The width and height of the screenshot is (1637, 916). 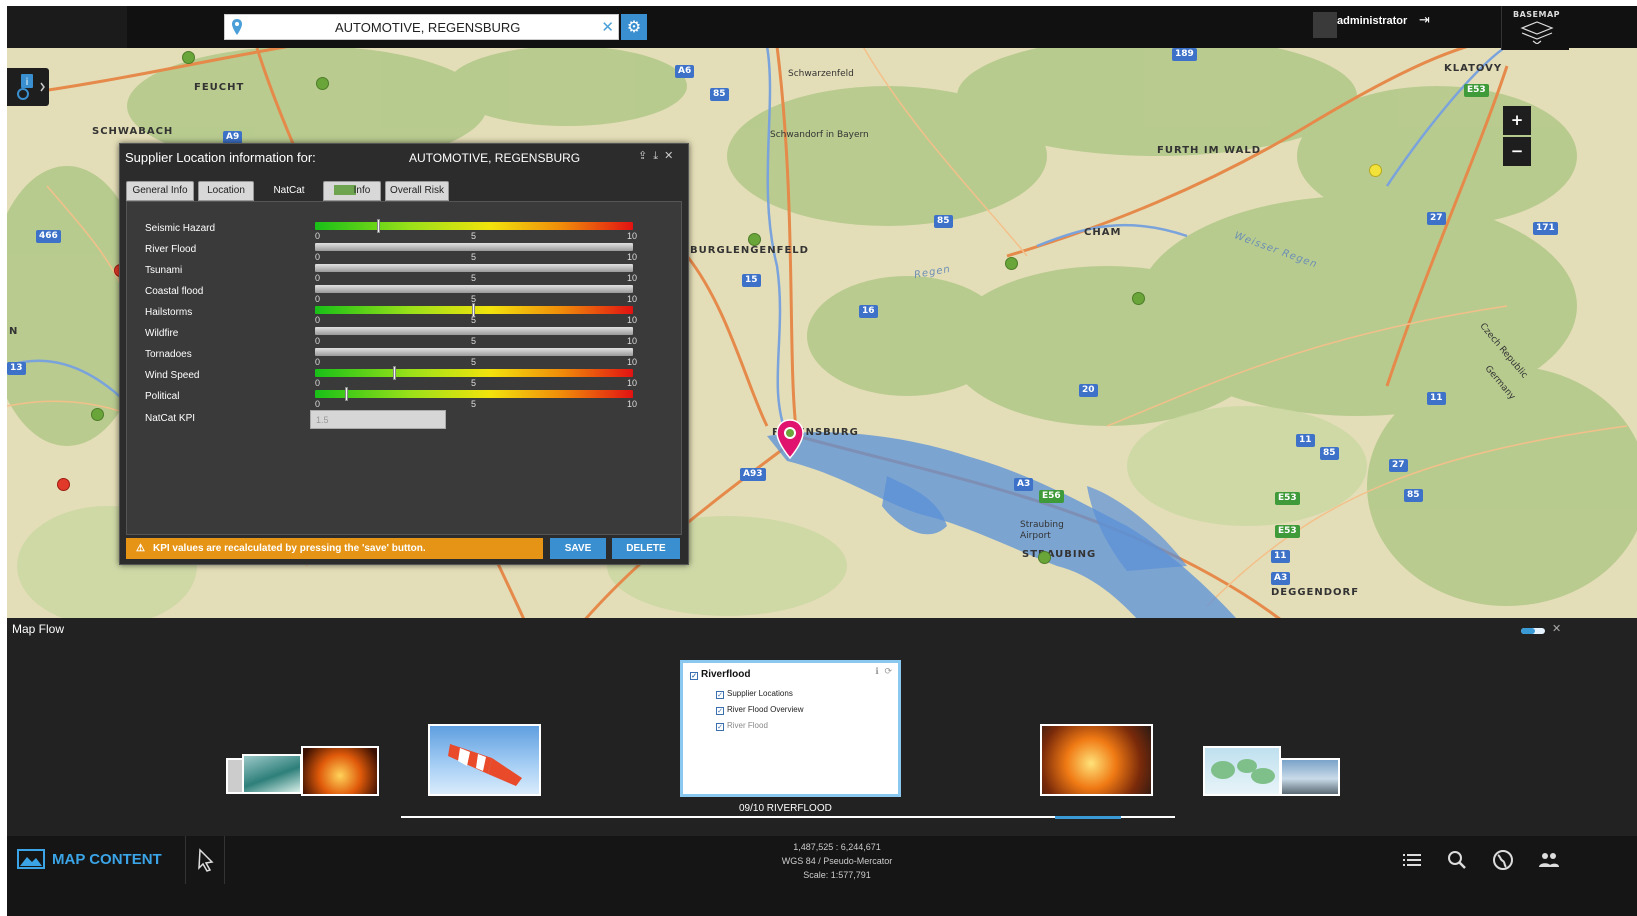 I want to click on tab-info: Info, so click(x=352, y=191).